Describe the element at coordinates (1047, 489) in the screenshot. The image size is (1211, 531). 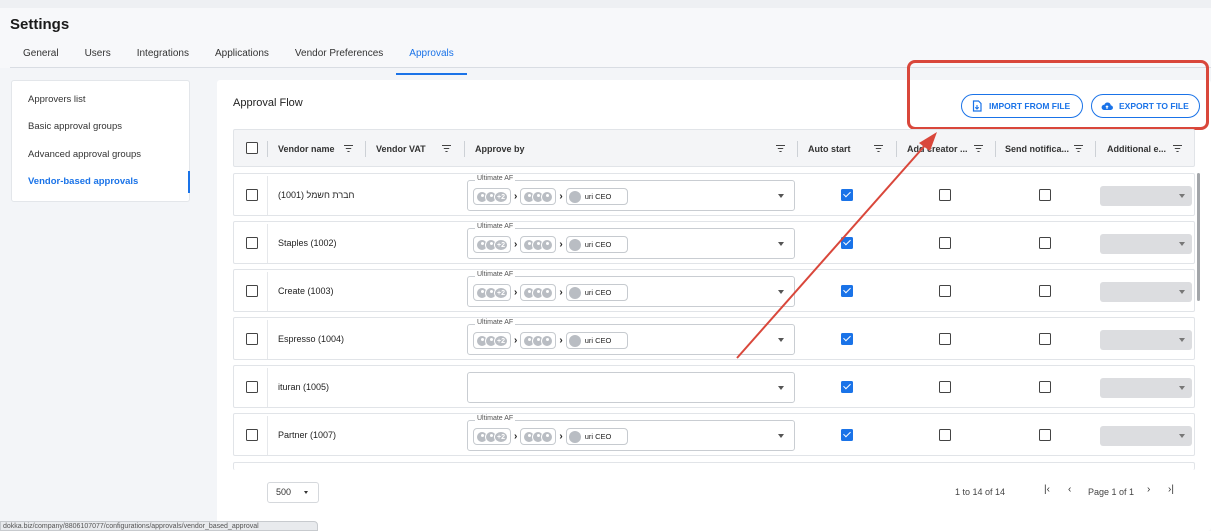
I see `first-page-icon: |‹` at that location.